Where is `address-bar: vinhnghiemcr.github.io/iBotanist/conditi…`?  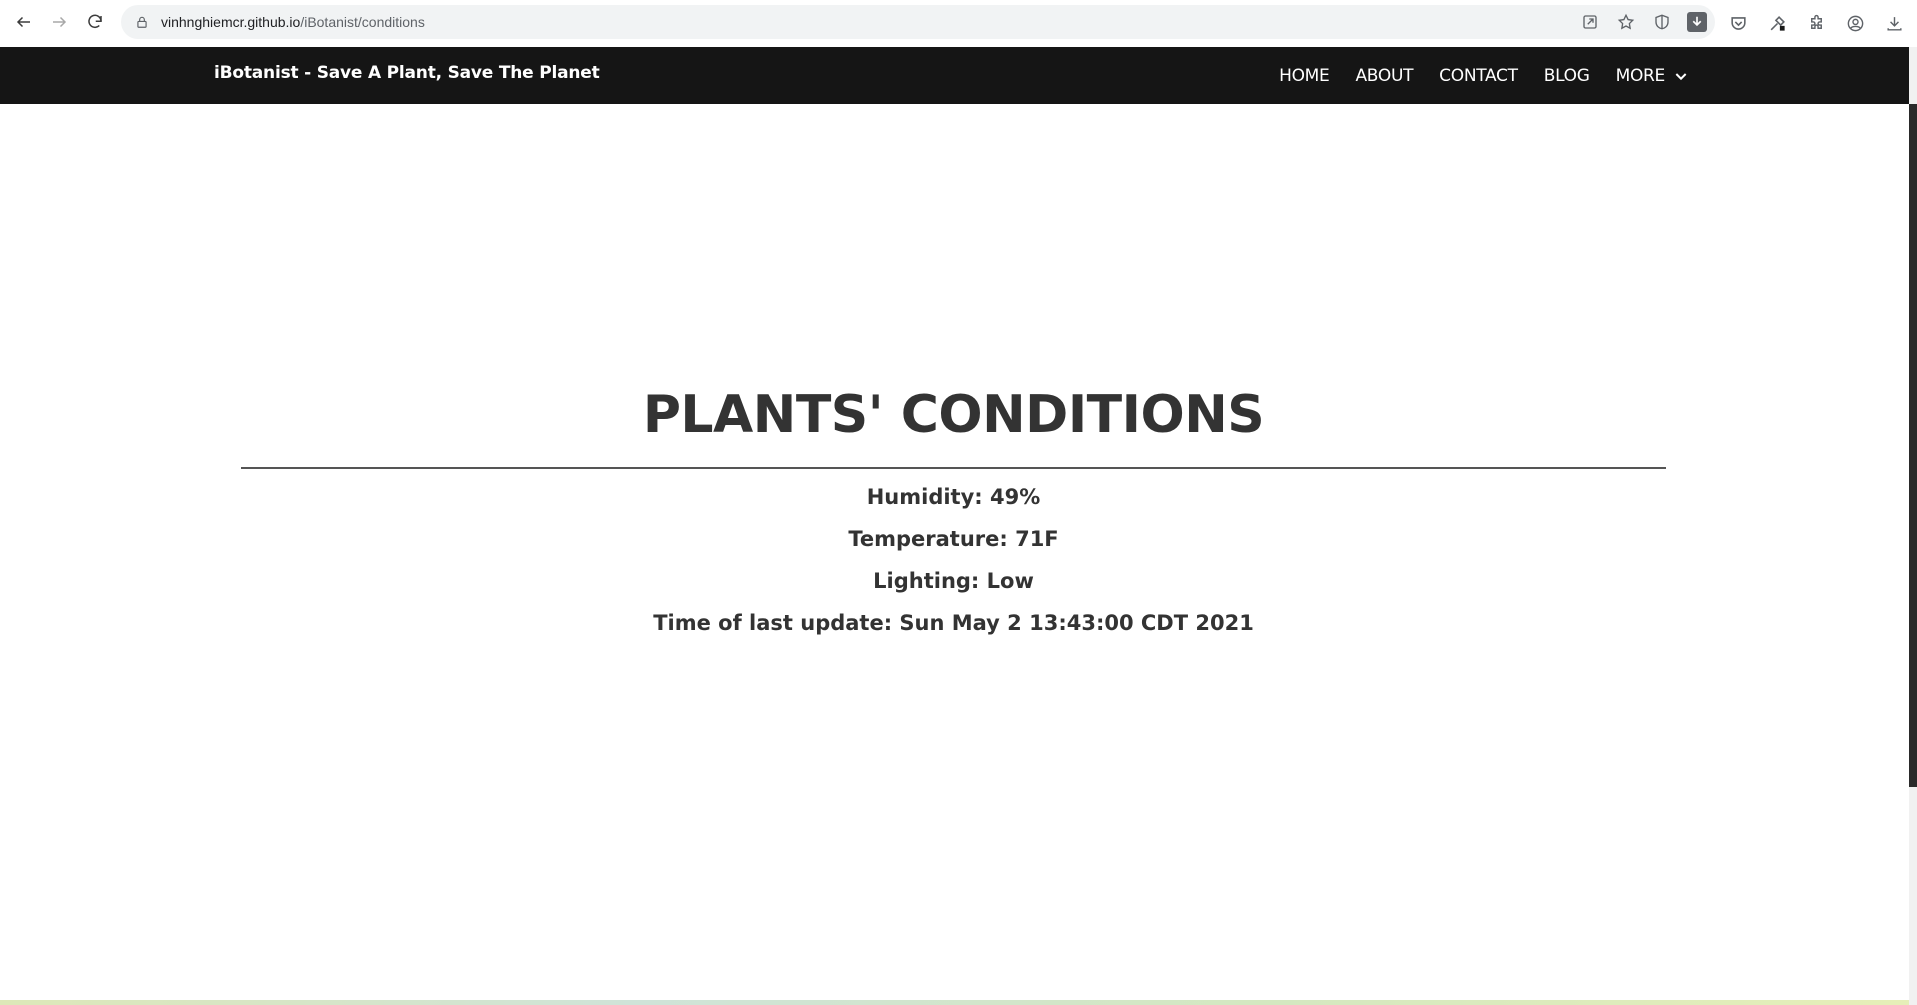 address-bar: vinhnghiemcr.github.io/iBotanist/conditi… is located at coordinates (918, 22).